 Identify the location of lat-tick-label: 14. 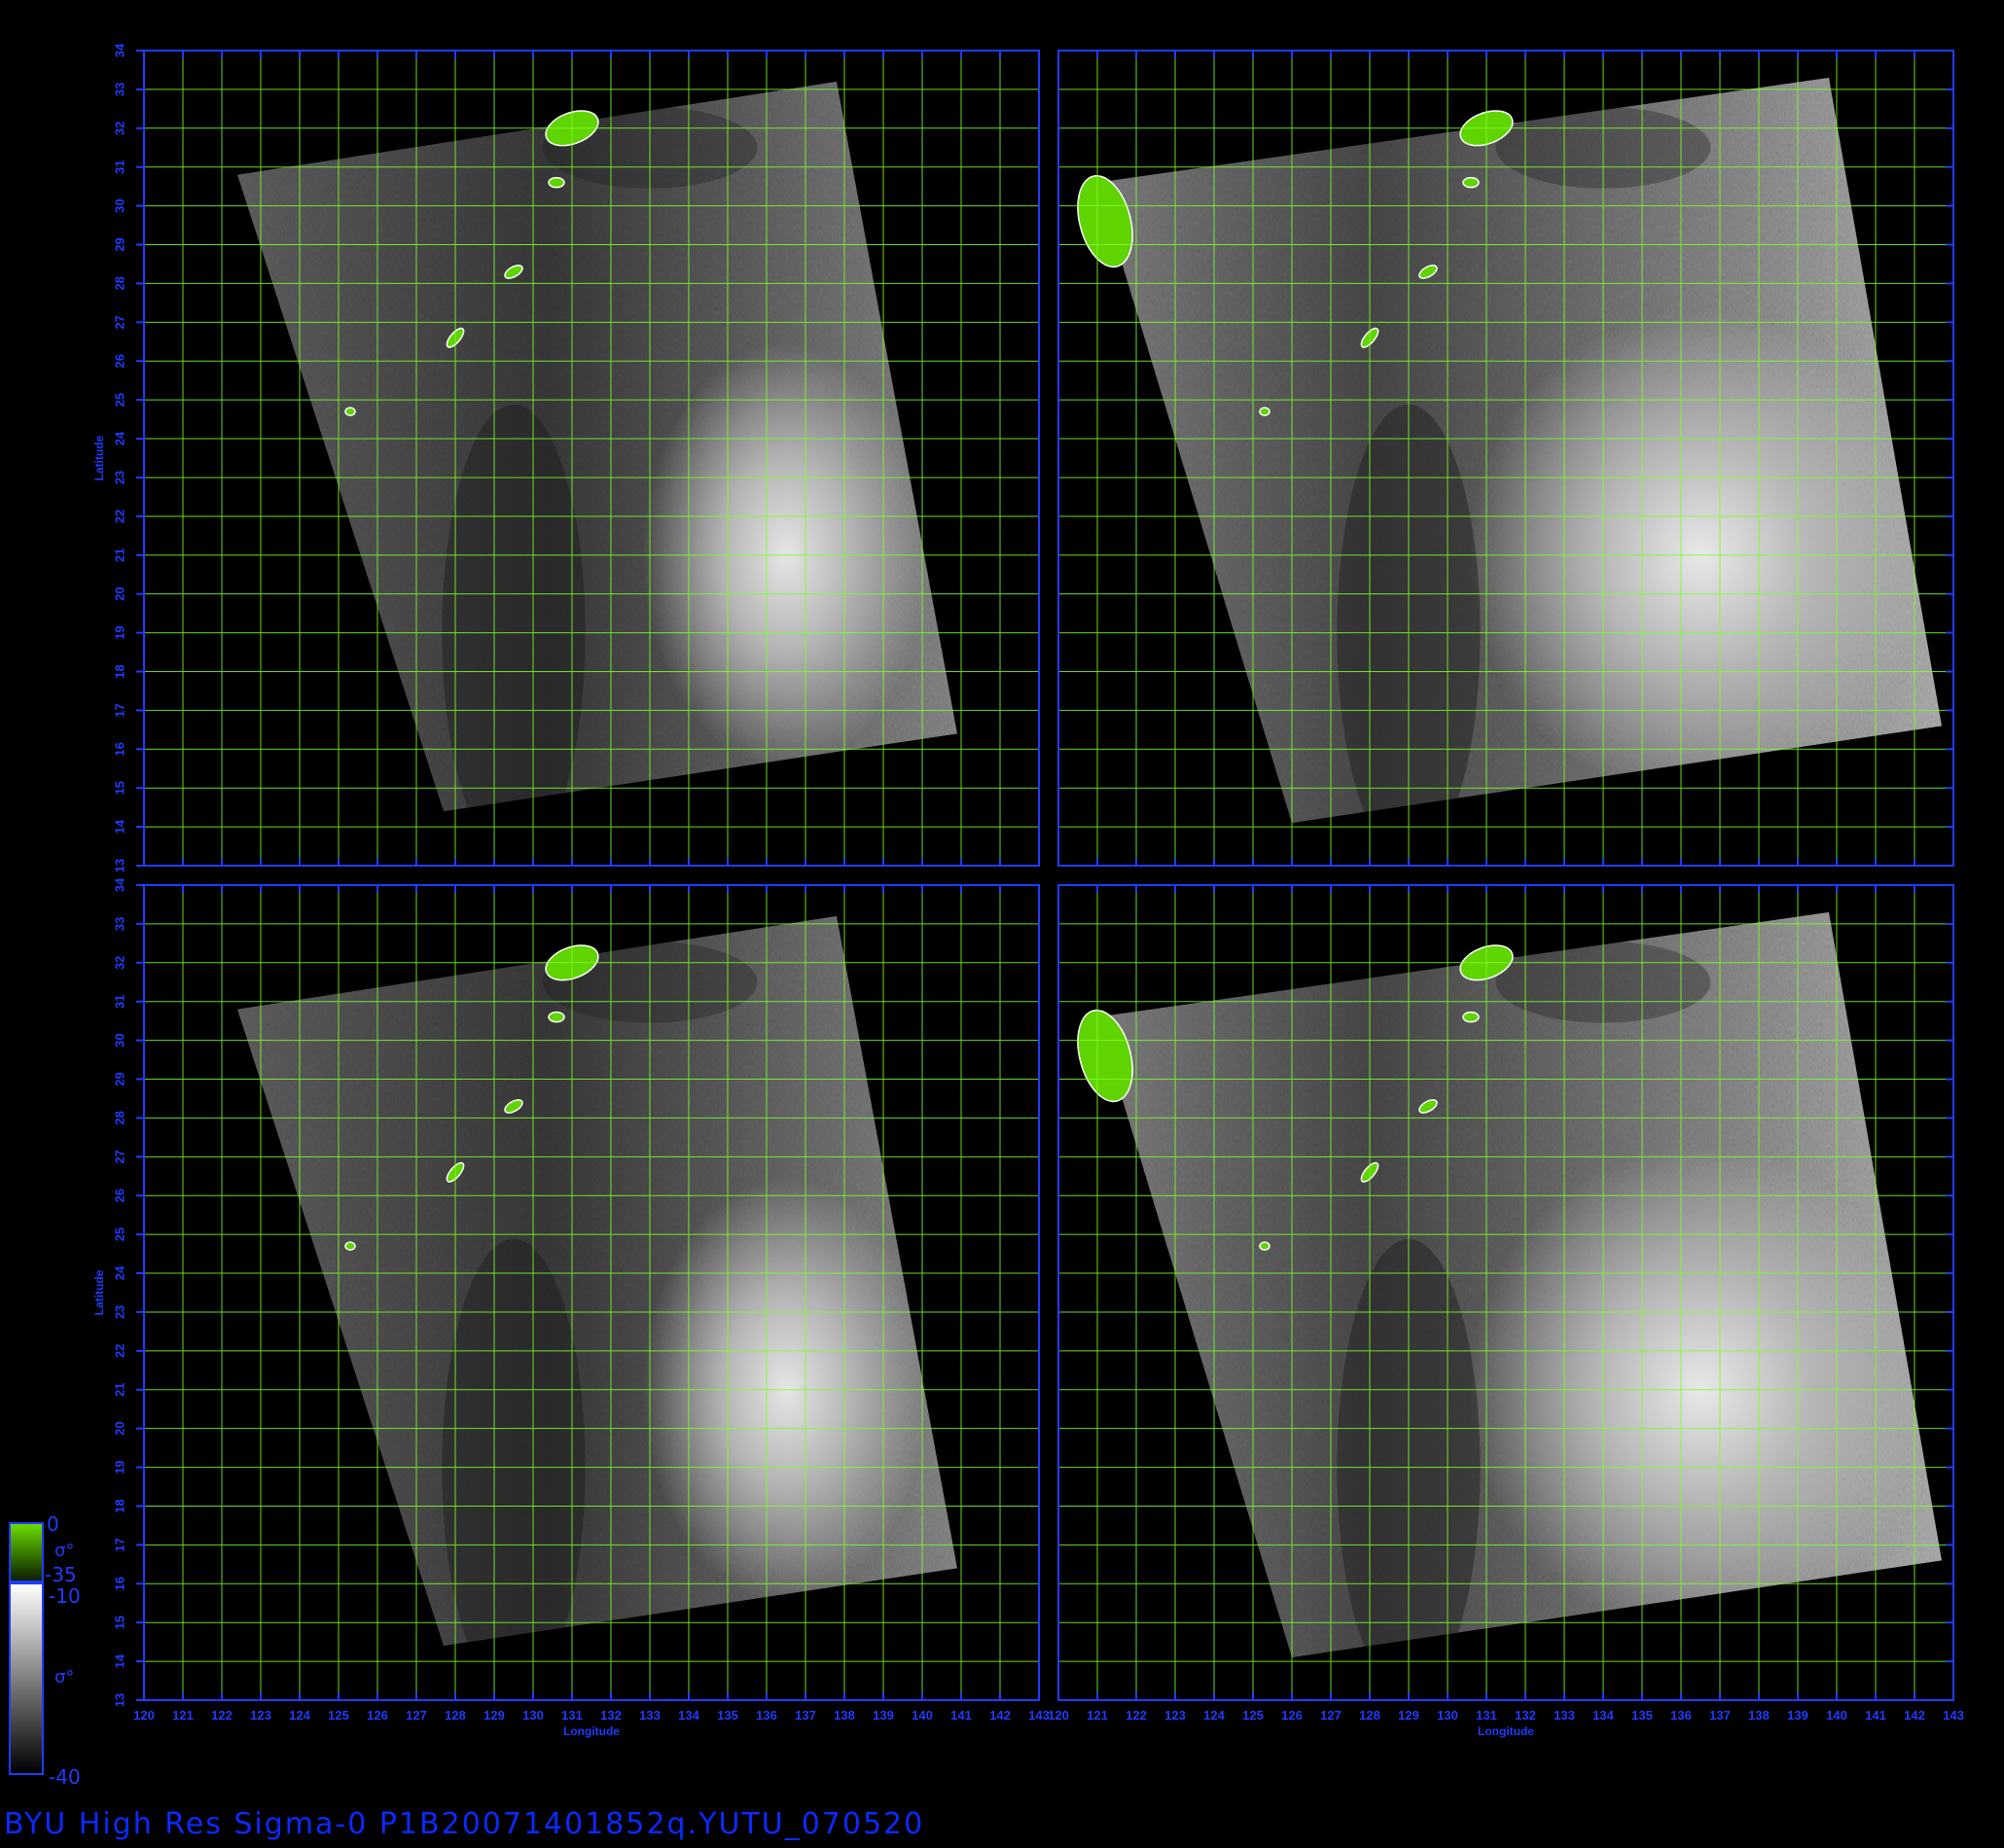
(119, 1660).